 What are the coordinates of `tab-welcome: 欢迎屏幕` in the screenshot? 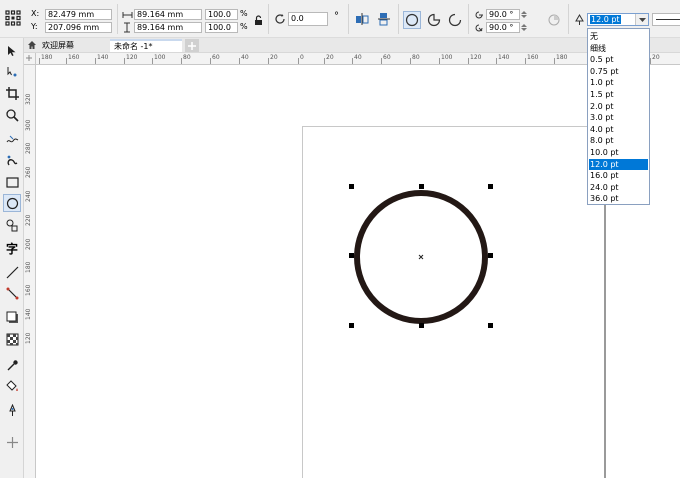 It's located at (74, 45).